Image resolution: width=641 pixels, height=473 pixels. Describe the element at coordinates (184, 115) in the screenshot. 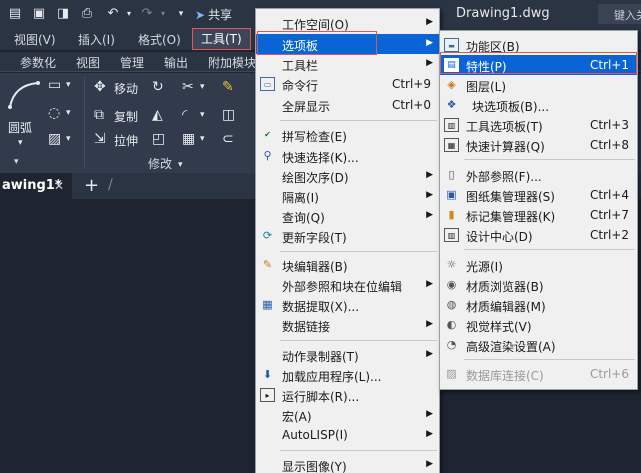

I see `fillet-icon: ◜` at that location.